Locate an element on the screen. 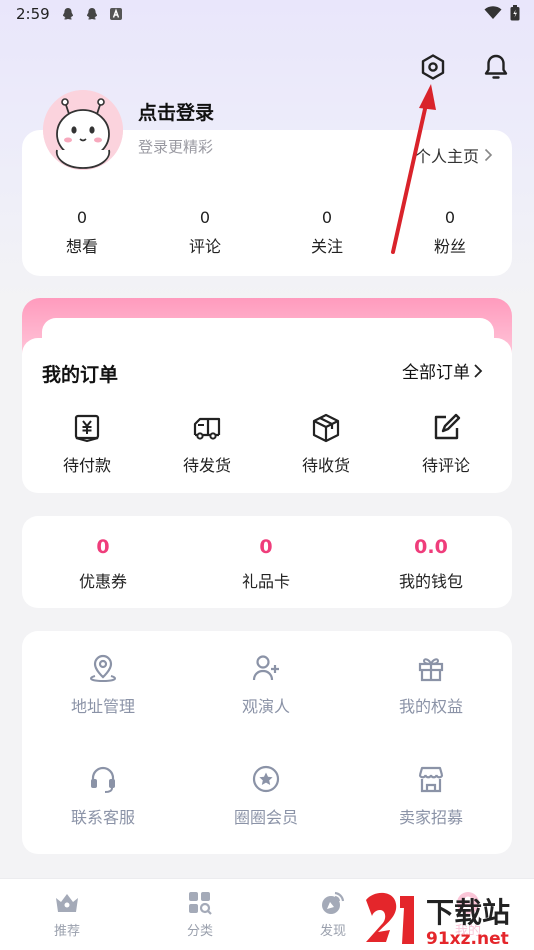  gift-icon is located at coordinates (431, 670).